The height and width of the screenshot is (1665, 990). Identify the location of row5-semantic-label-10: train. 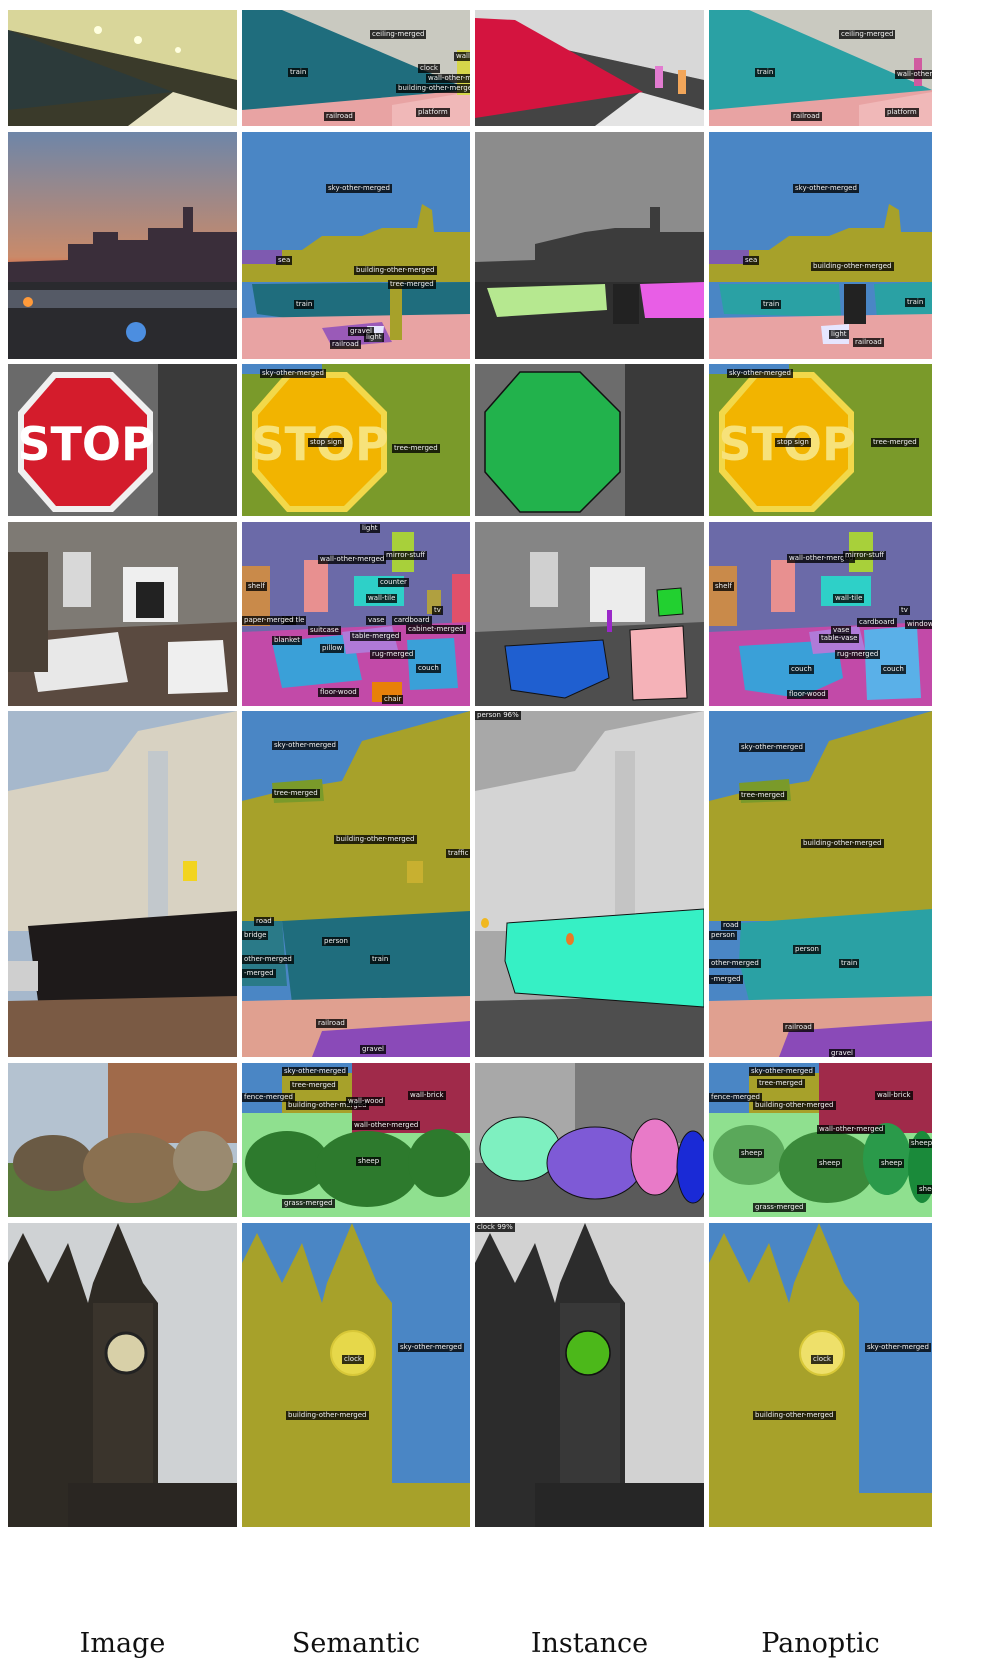
(380, 959).